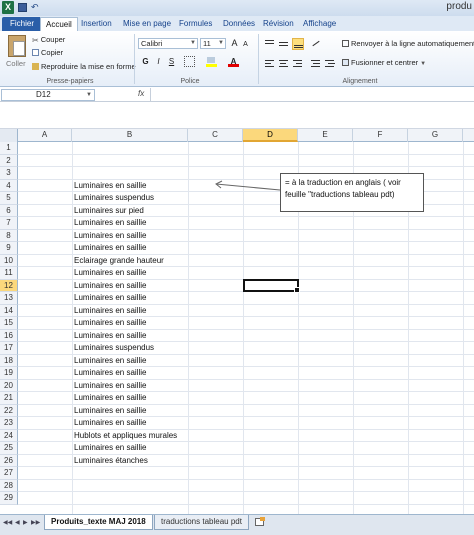 This screenshot has height=535, width=474. Describe the element at coordinates (9, 373) in the screenshot. I see `row-header: 19` at that location.